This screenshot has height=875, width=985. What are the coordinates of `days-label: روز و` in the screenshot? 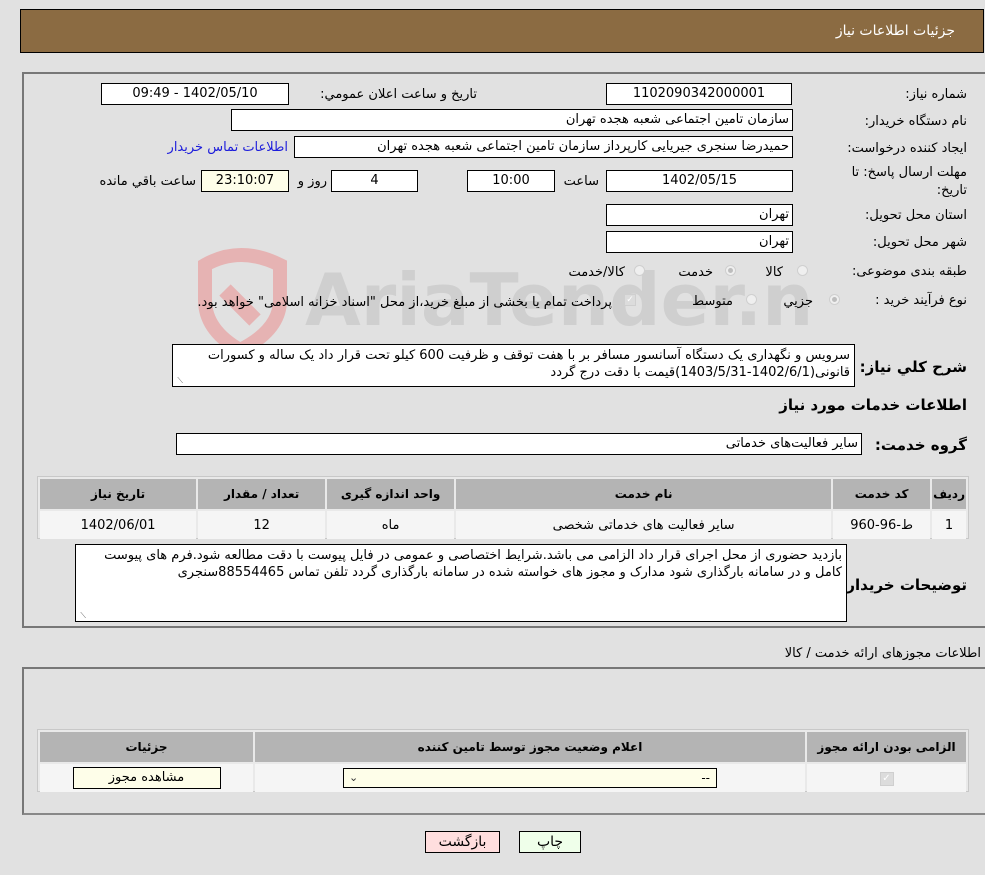 It's located at (312, 181).